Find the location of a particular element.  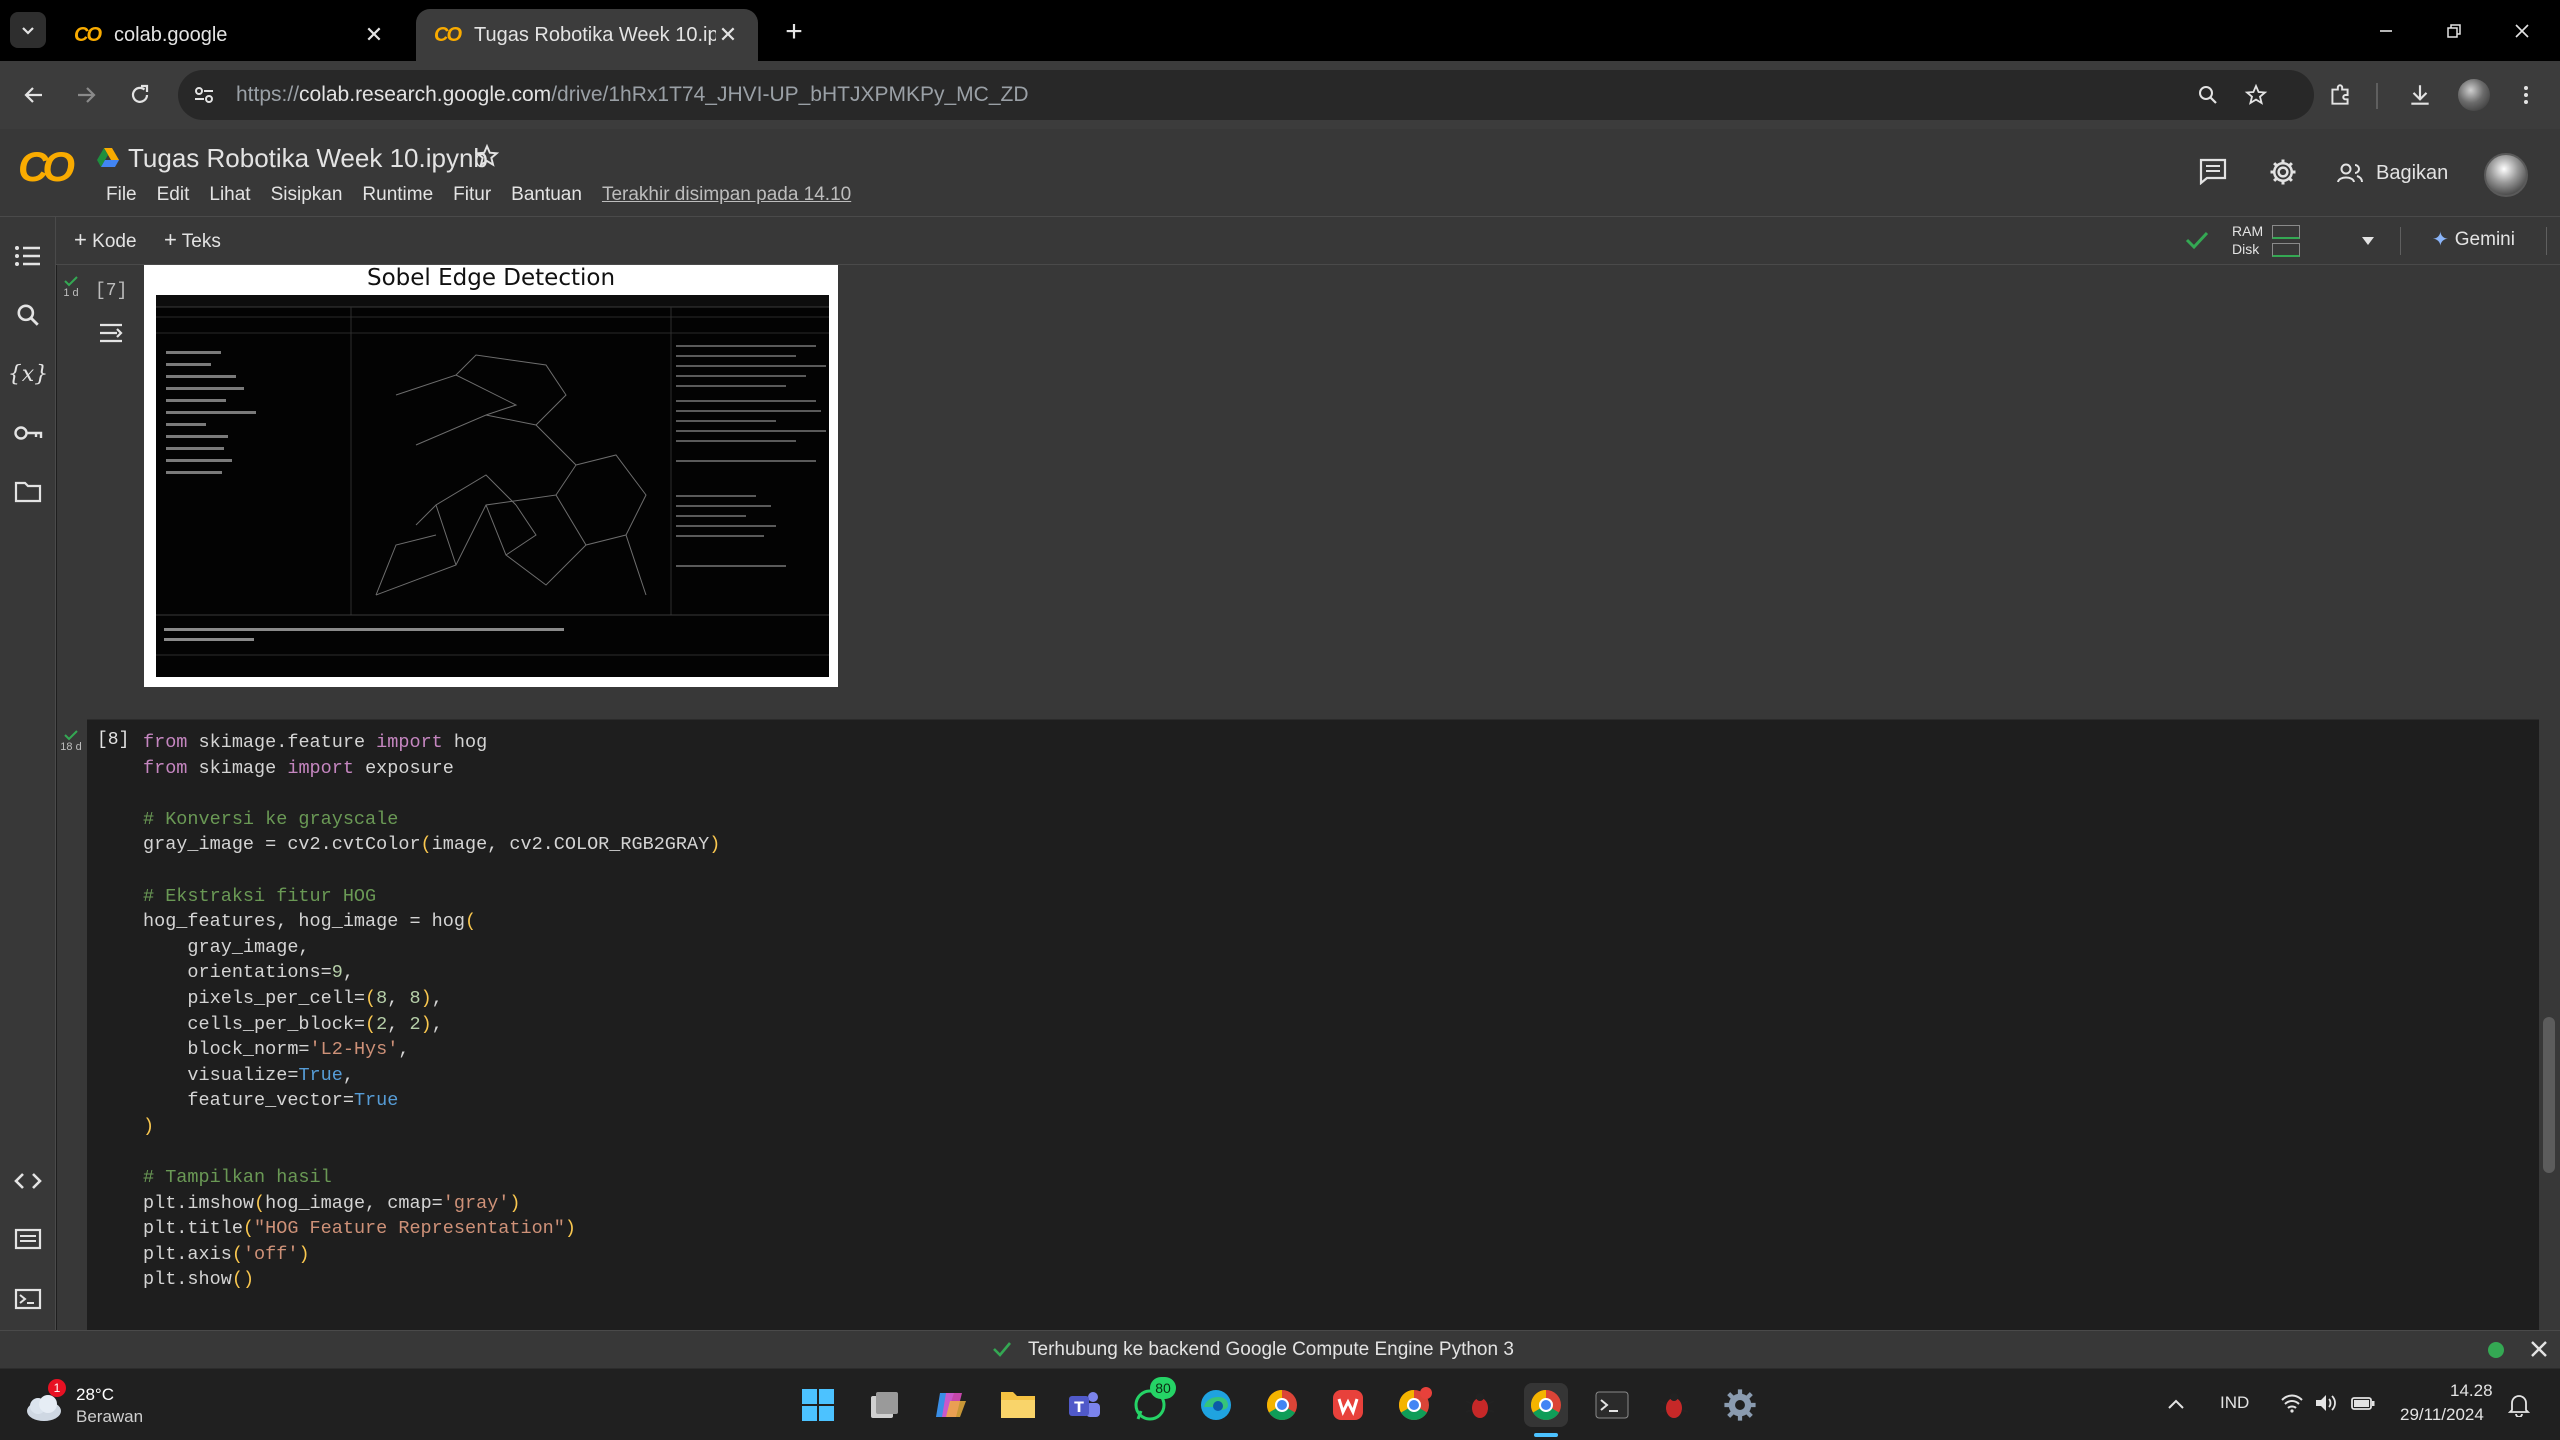

close-window-button is located at coordinates (2522, 30).